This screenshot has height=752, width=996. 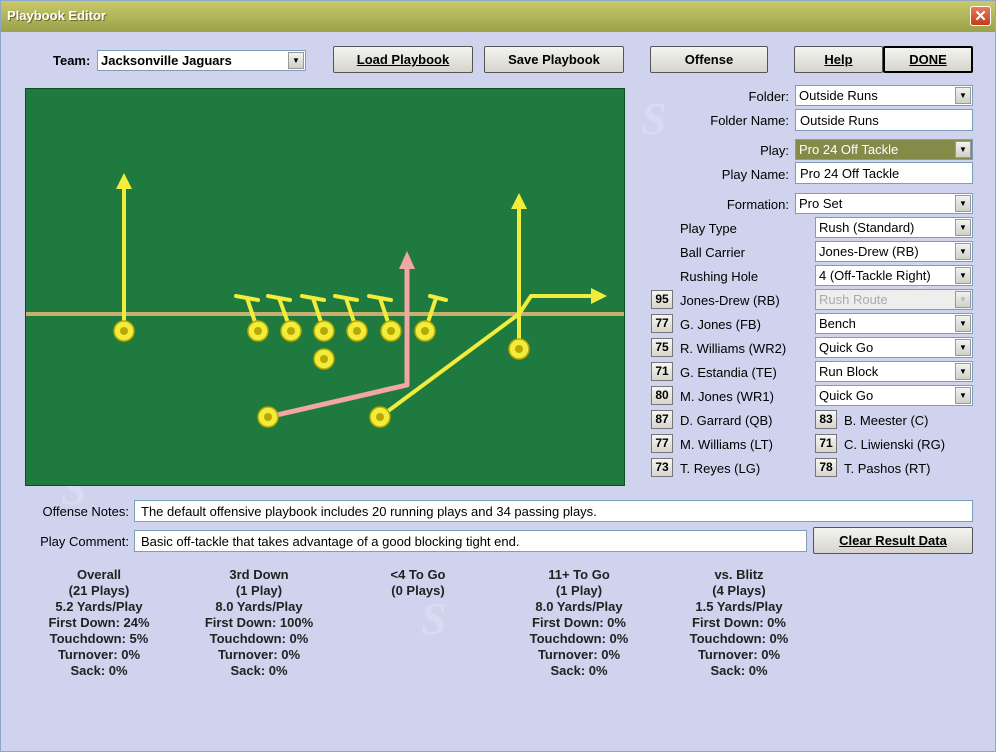 What do you see at coordinates (980, 16) in the screenshot?
I see `close-icon: ✕` at bounding box center [980, 16].